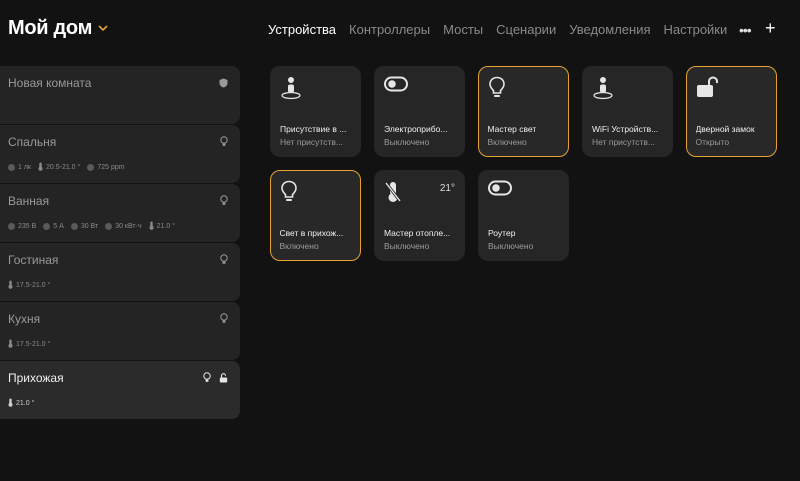 This screenshot has height=481, width=800. Describe the element at coordinates (120, 213) in the screenshot. I see `room-item-bathroom: Ванная 235 В 5 А 30 Вт 30 кВт·ч 21.0 °` at that location.